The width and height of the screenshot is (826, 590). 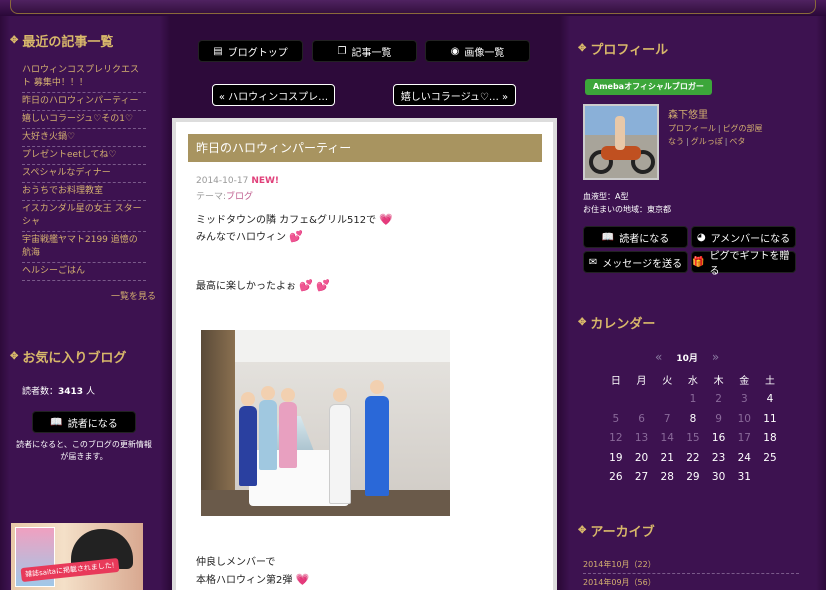 I want to click on become-member-button: ◕ アメンバーになる, so click(x=743, y=237).